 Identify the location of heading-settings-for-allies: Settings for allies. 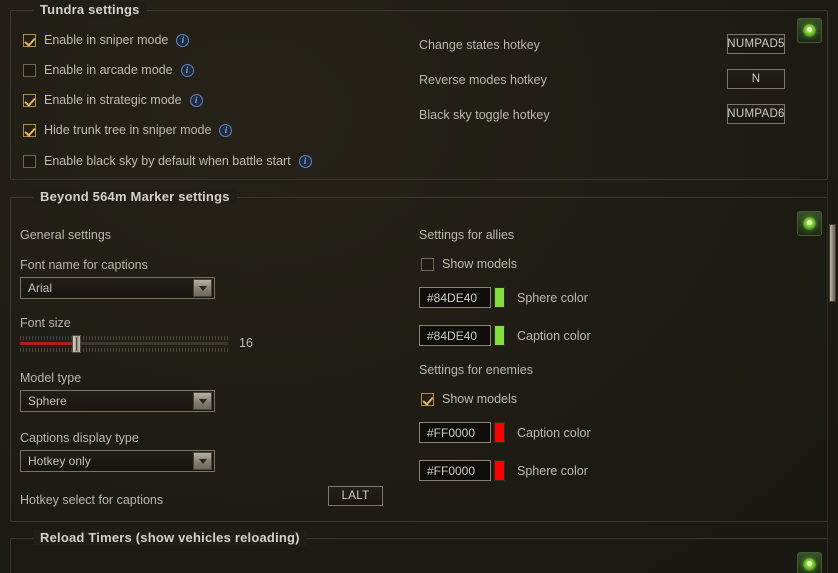
(467, 235).